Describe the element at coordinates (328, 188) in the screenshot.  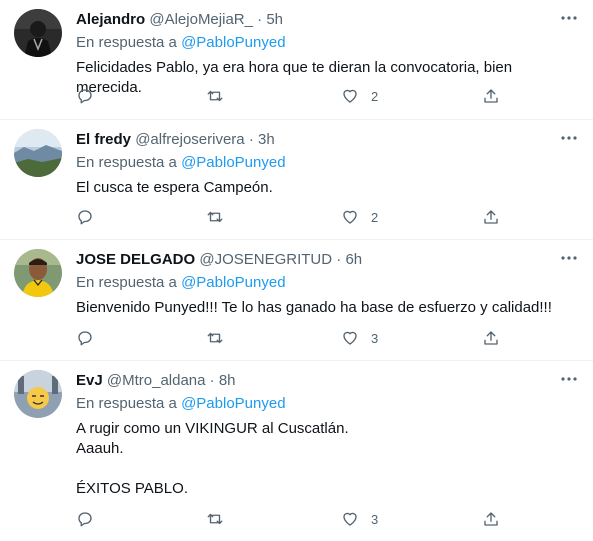
I see `tweet-text: El cusca te espera Campeón.` at that location.